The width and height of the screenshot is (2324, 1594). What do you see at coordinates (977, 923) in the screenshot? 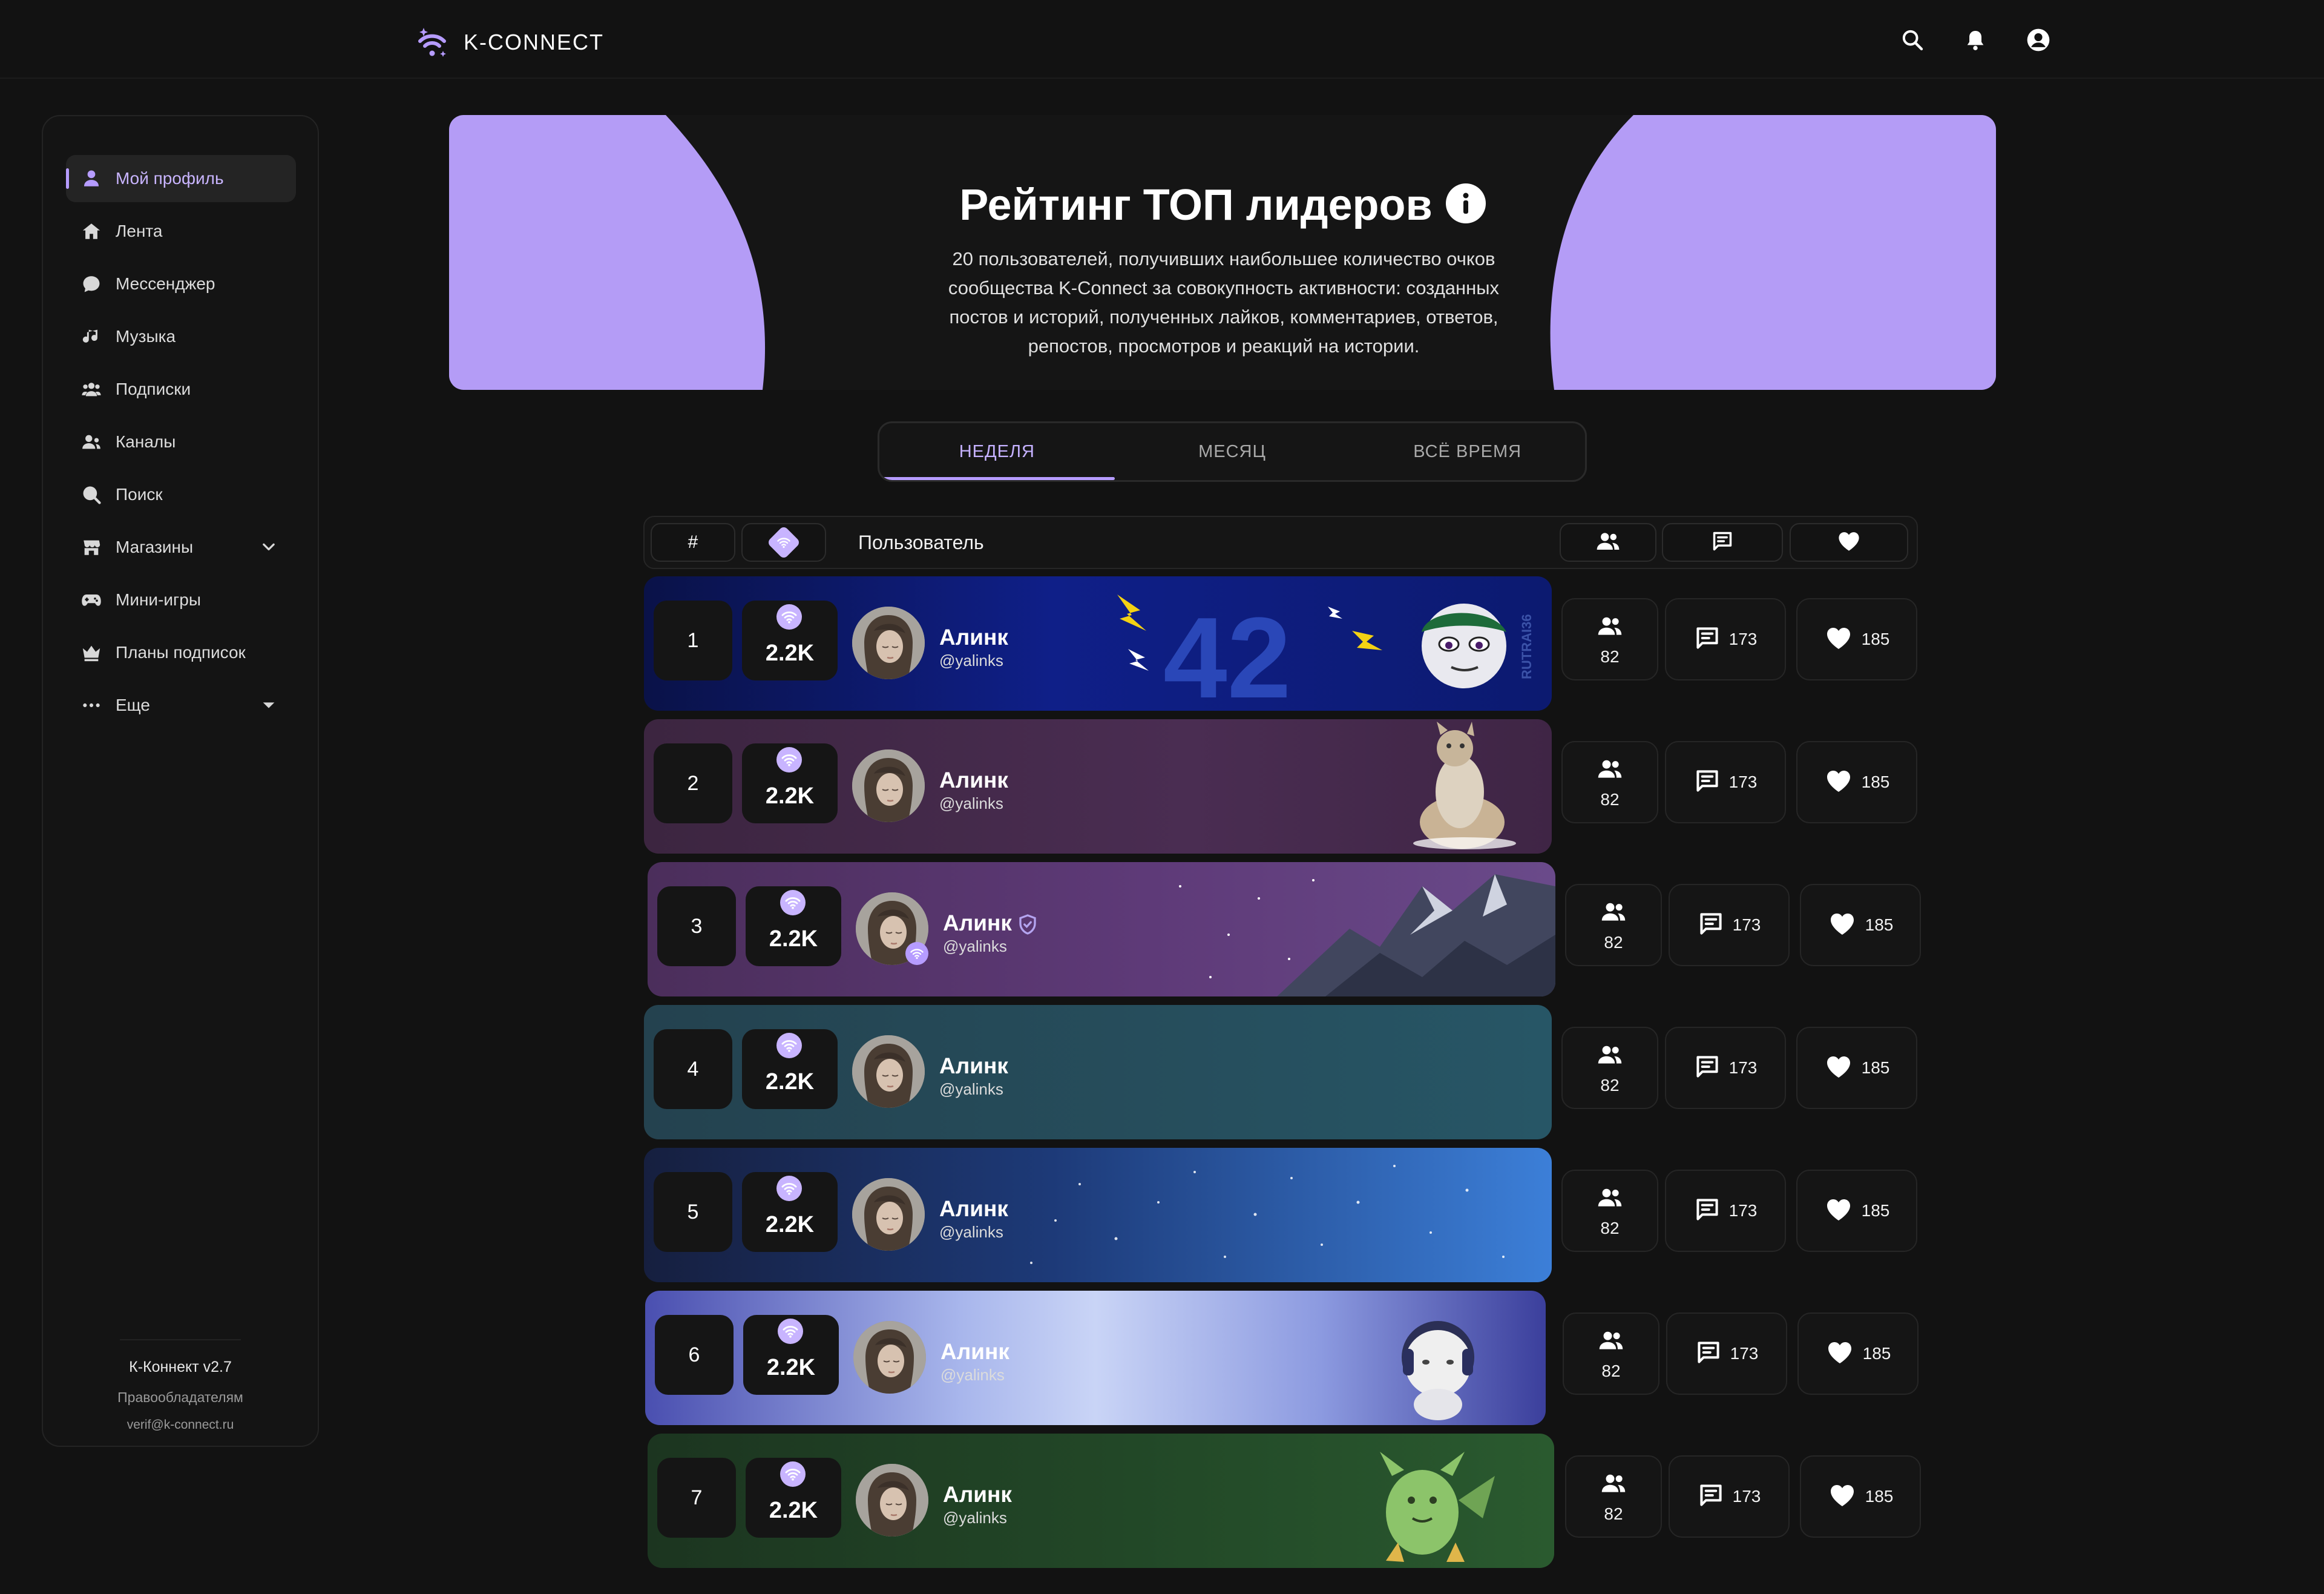
I see `user-name-text: Алинк` at bounding box center [977, 923].